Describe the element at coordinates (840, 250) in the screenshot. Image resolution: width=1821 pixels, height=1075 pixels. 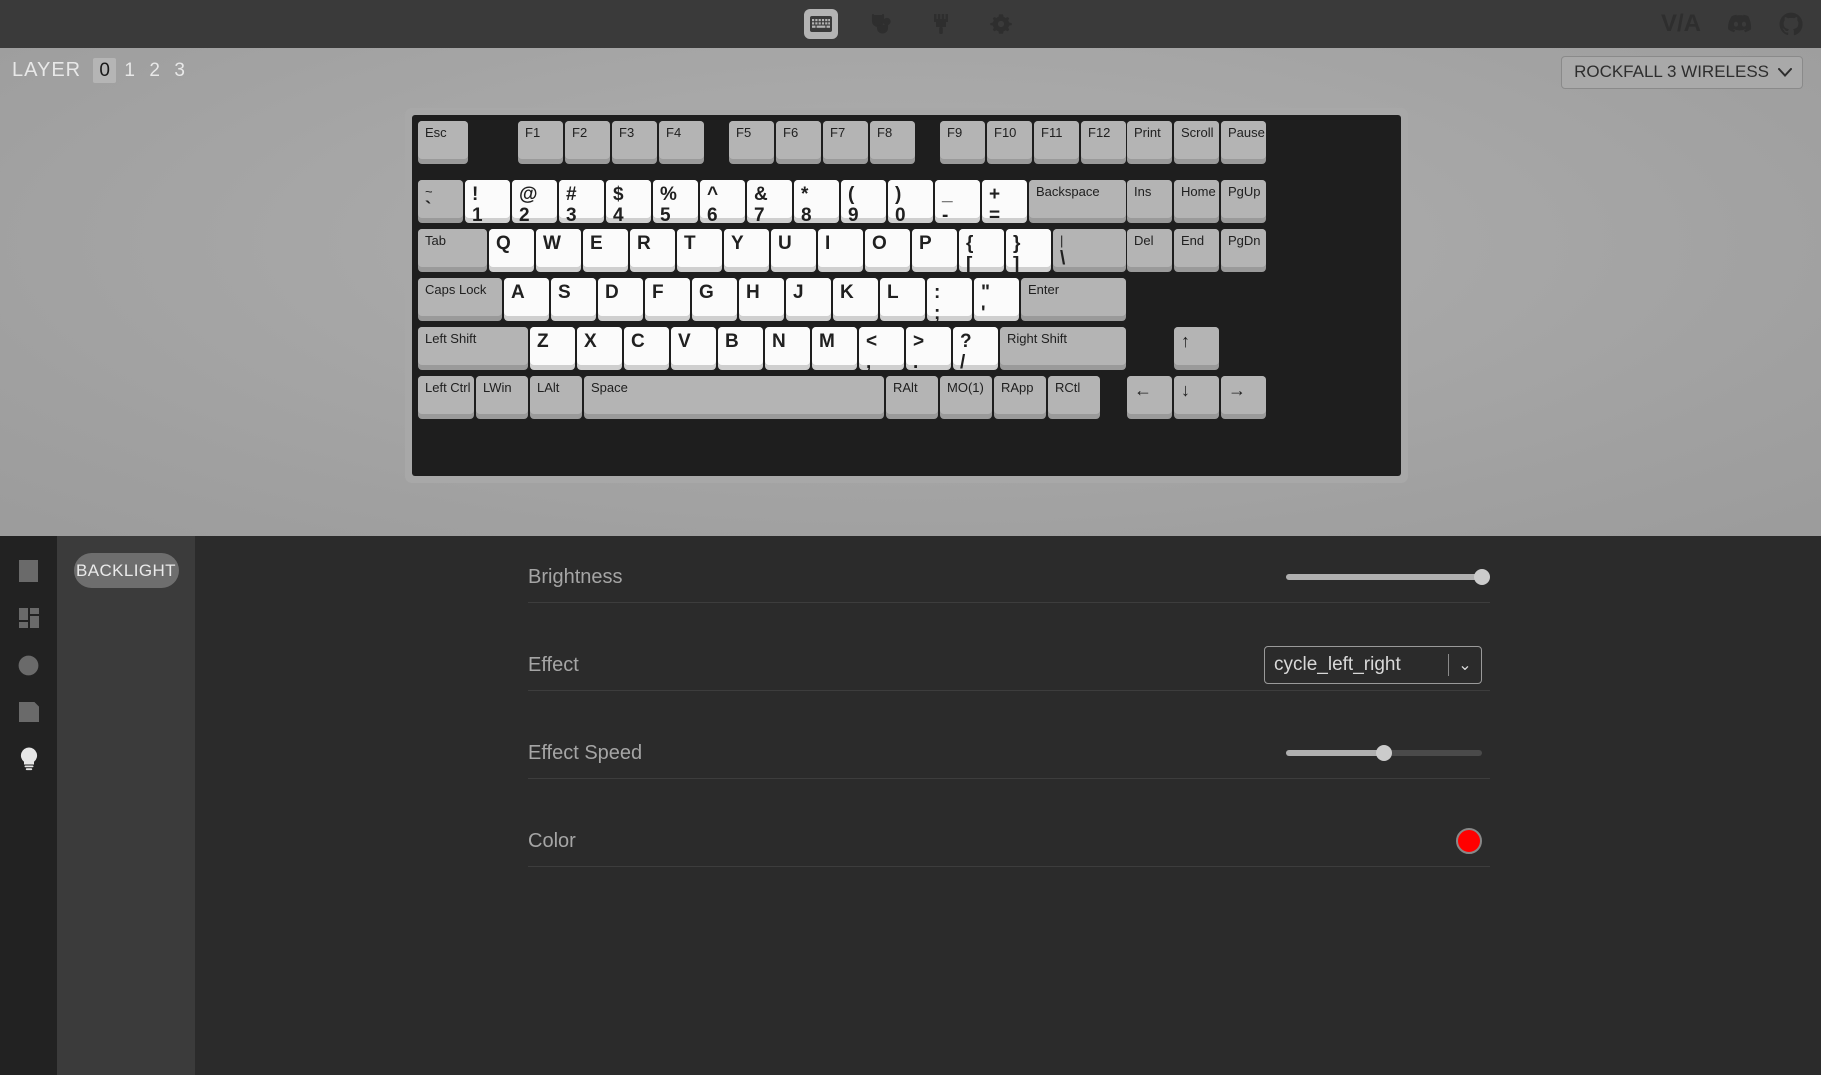
I see `key-i: I` at that location.